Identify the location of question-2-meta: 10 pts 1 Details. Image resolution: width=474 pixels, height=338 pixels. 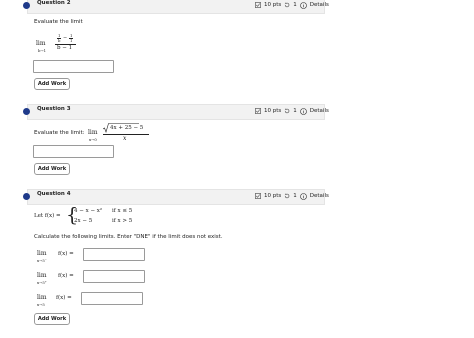
(292, 5).